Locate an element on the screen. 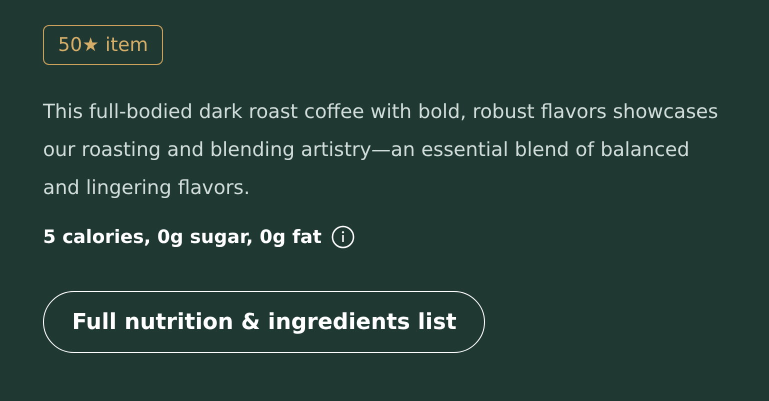 The height and width of the screenshot is (401, 769). info-icon is located at coordinates (342, 237).